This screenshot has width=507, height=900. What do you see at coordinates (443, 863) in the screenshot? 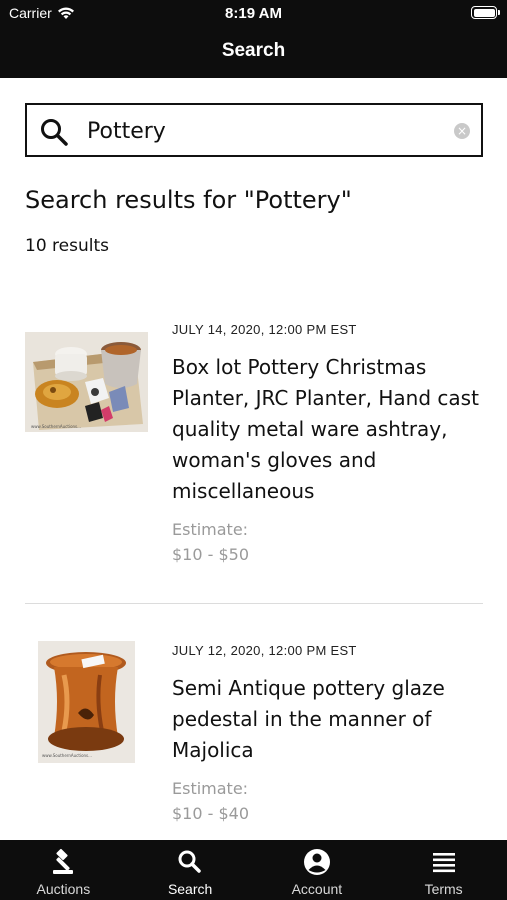
I see `menu-lines-icon` at bounding box center [443, 863].